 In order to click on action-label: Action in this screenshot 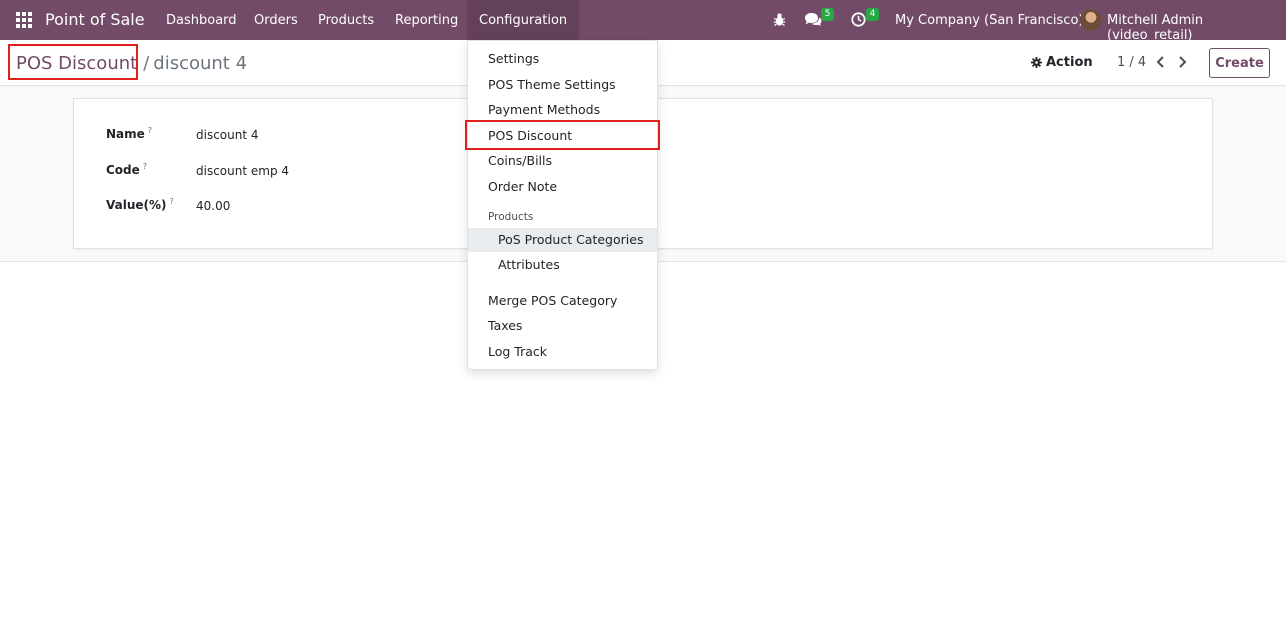, I will do `click(1069, 62)`.